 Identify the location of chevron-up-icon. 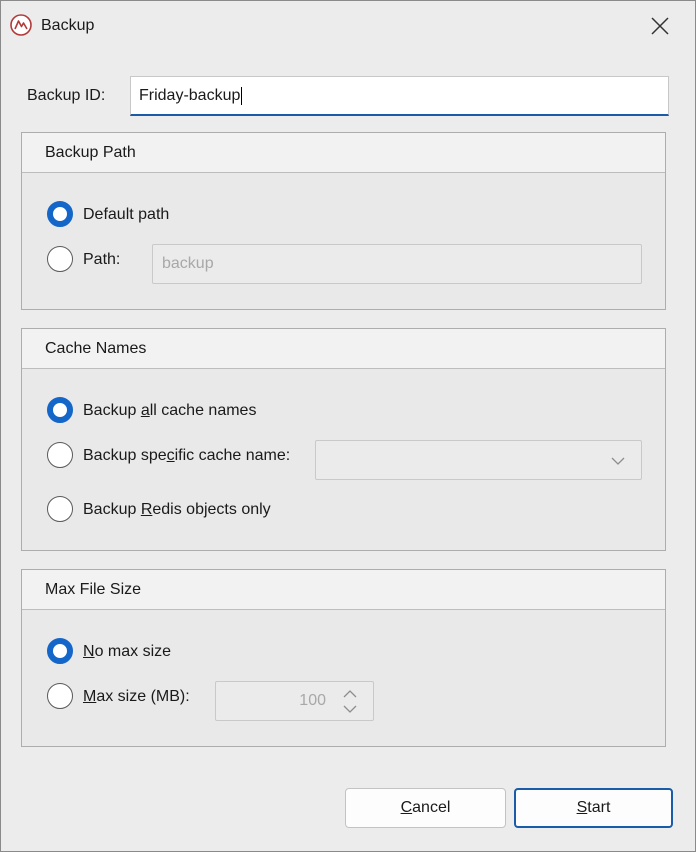
(350, 694).